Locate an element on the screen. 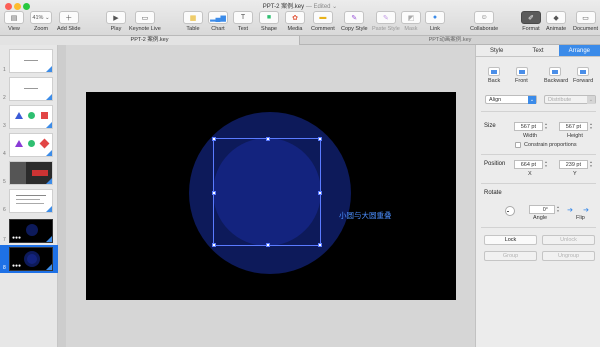 This screenshot has height=347, width=600. zoom-button: 41% ⌄ Zoom is located at coordinates (41, 21).